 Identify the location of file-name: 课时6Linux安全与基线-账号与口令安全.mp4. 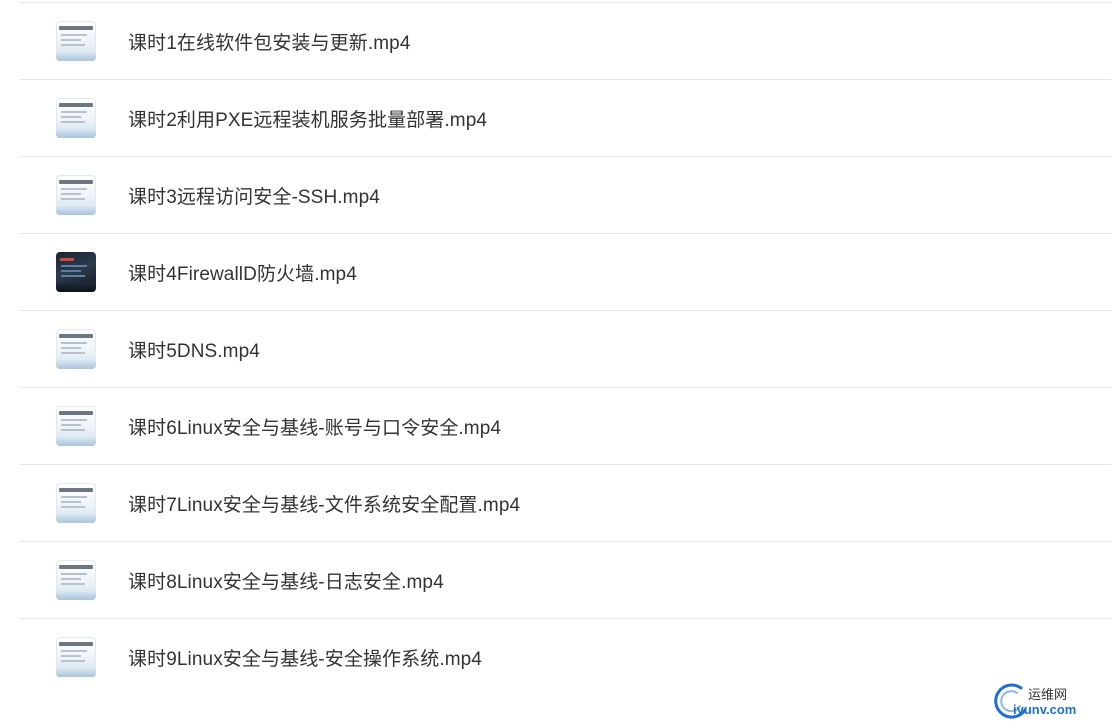
(315, 428).